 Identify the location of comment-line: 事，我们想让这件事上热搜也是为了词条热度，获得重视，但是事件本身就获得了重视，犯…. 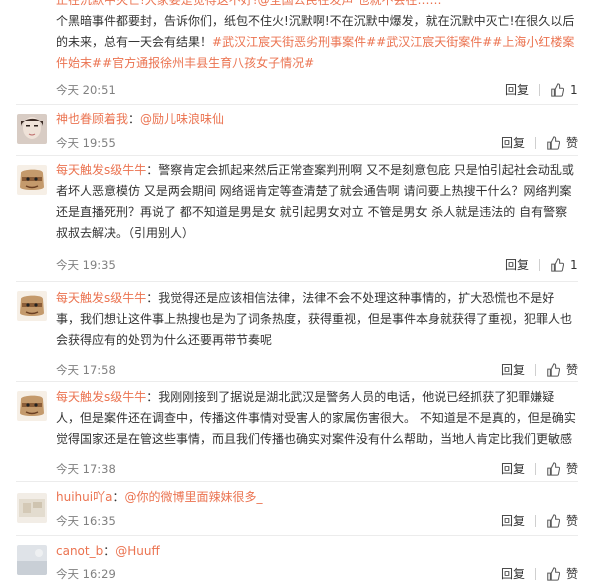
(314, 319).